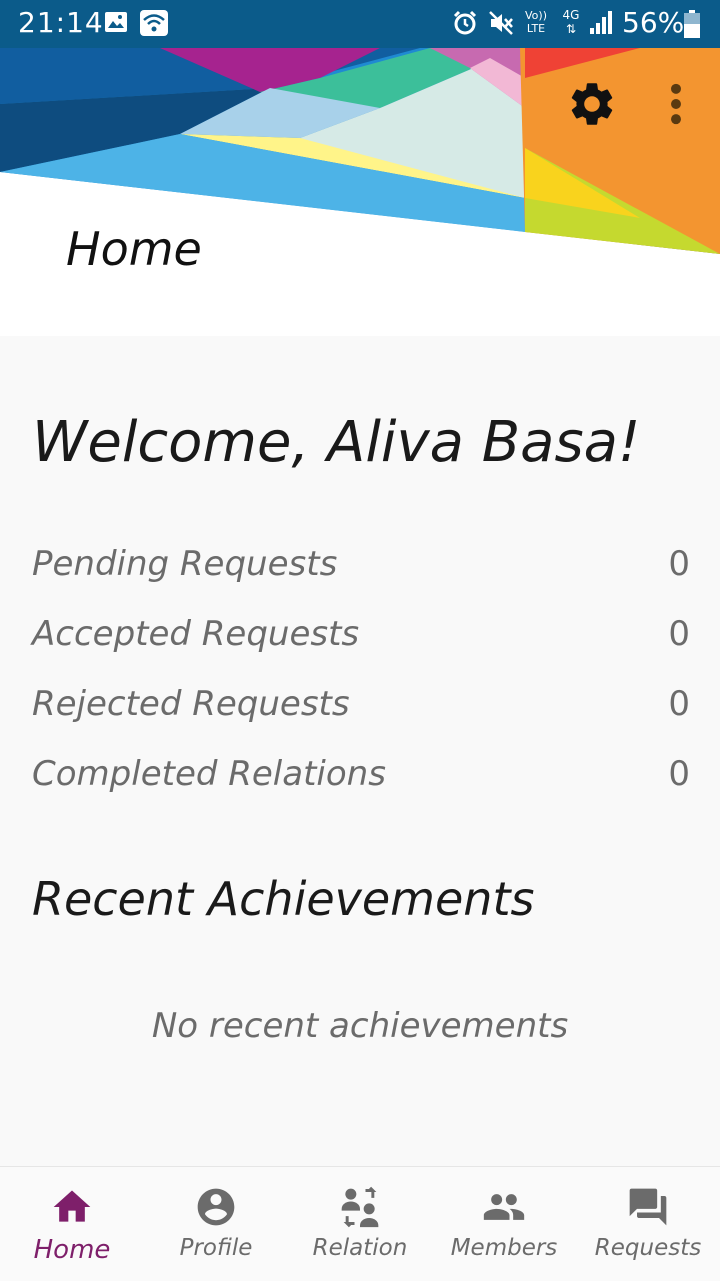  What do you see at coordinates (209, 774) in the screenshot?
I see `stat-label: Completed Relations` at bounding box center [209, 774].